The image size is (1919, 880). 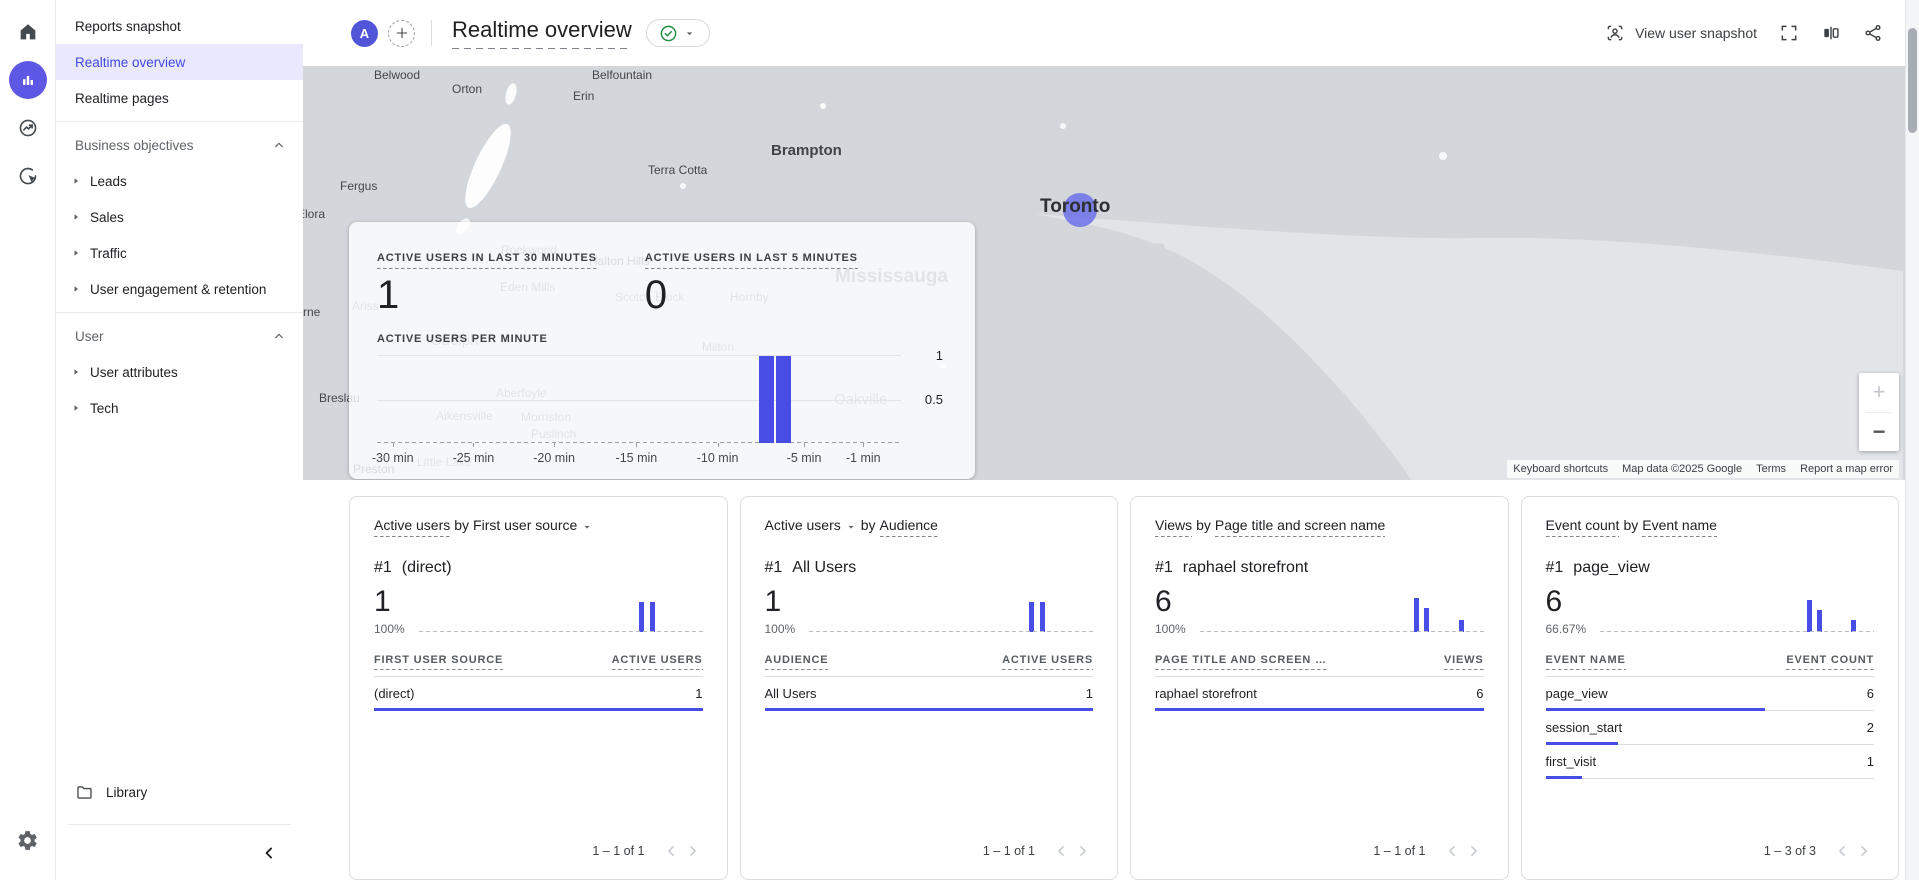 I want to click on sparkline-bar, so click(x=641, y=617).